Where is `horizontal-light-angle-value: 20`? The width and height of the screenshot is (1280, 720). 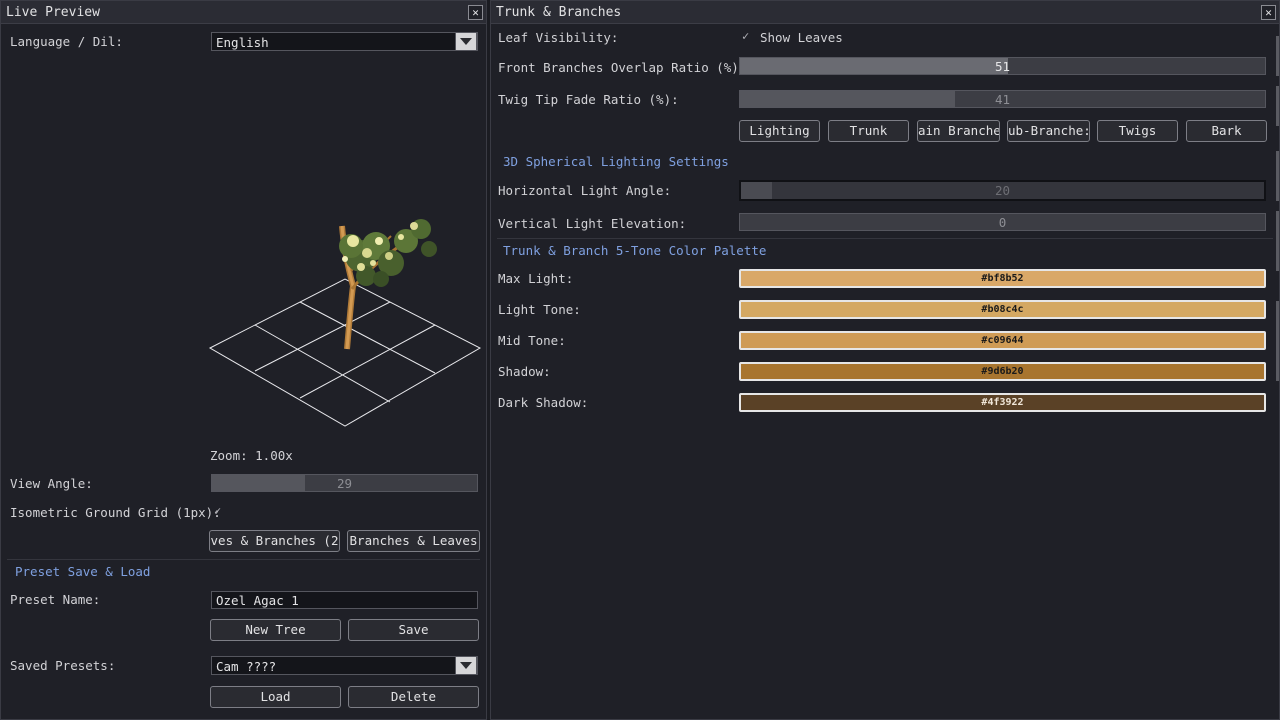
horizontal-light-angle-value: 20 is located at coordinates (1002, 190).